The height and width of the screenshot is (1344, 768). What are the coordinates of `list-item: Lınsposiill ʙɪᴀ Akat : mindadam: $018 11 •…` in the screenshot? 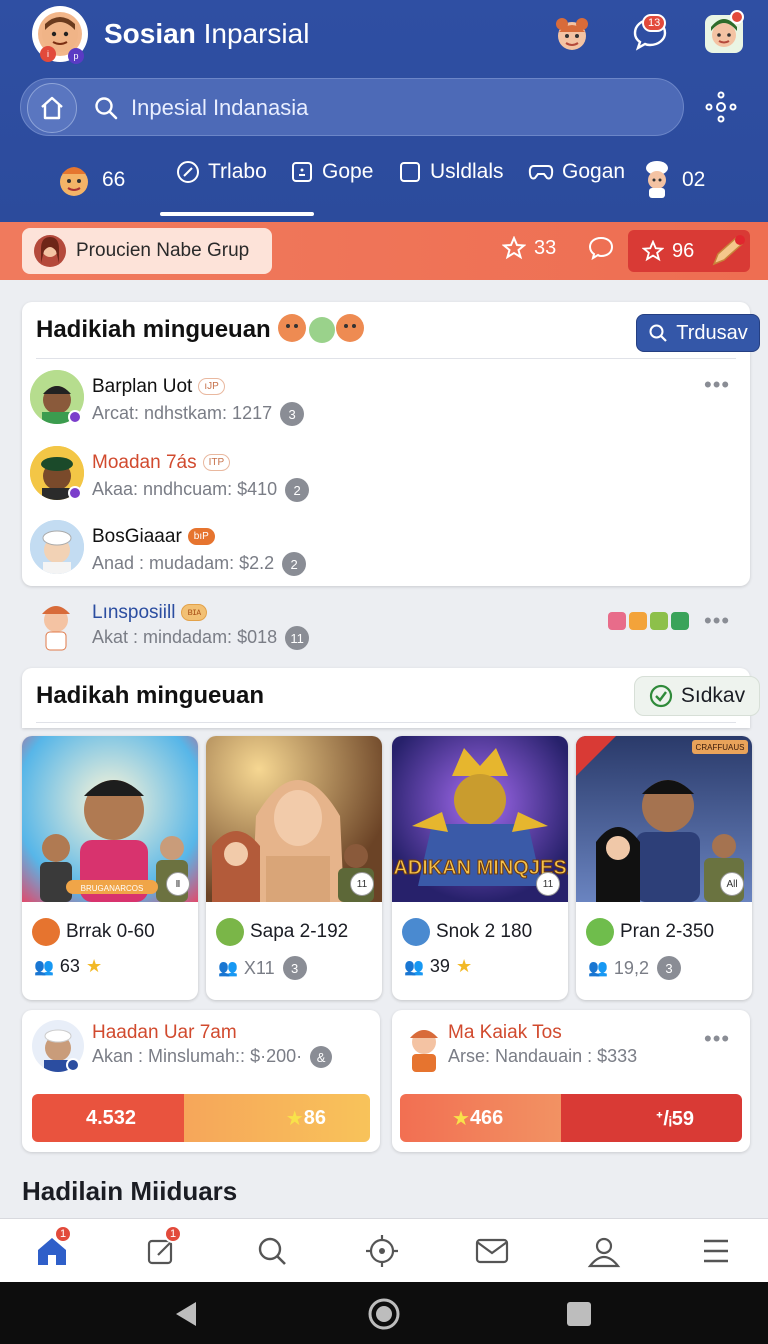 It's located at (384, 627).